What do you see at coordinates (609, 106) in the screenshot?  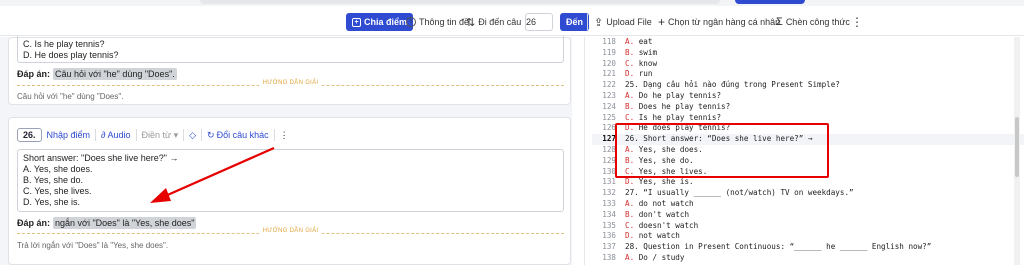 I see `line-number: 124` at bounding box center [609, 106].